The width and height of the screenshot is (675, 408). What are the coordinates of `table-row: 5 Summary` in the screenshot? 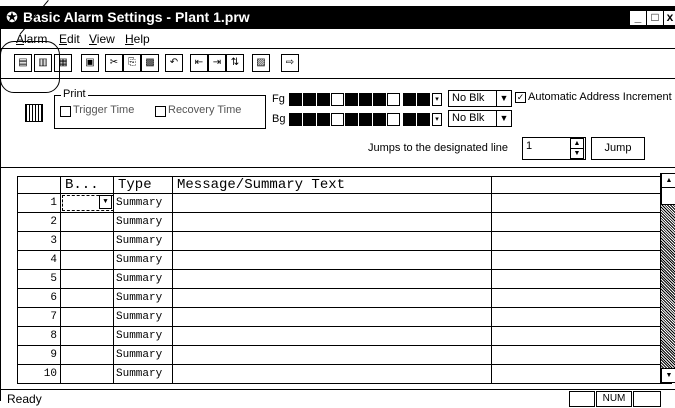 It's located at (344, 279).